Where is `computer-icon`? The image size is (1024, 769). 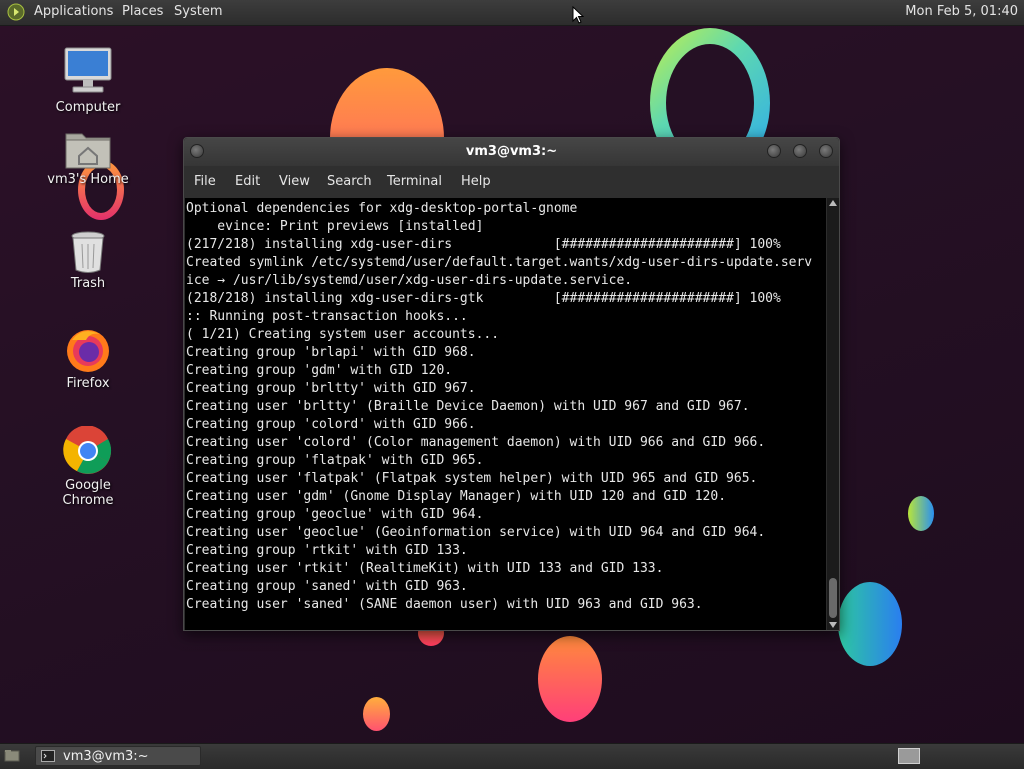 computer-icon is located at coordinates (88, 70).